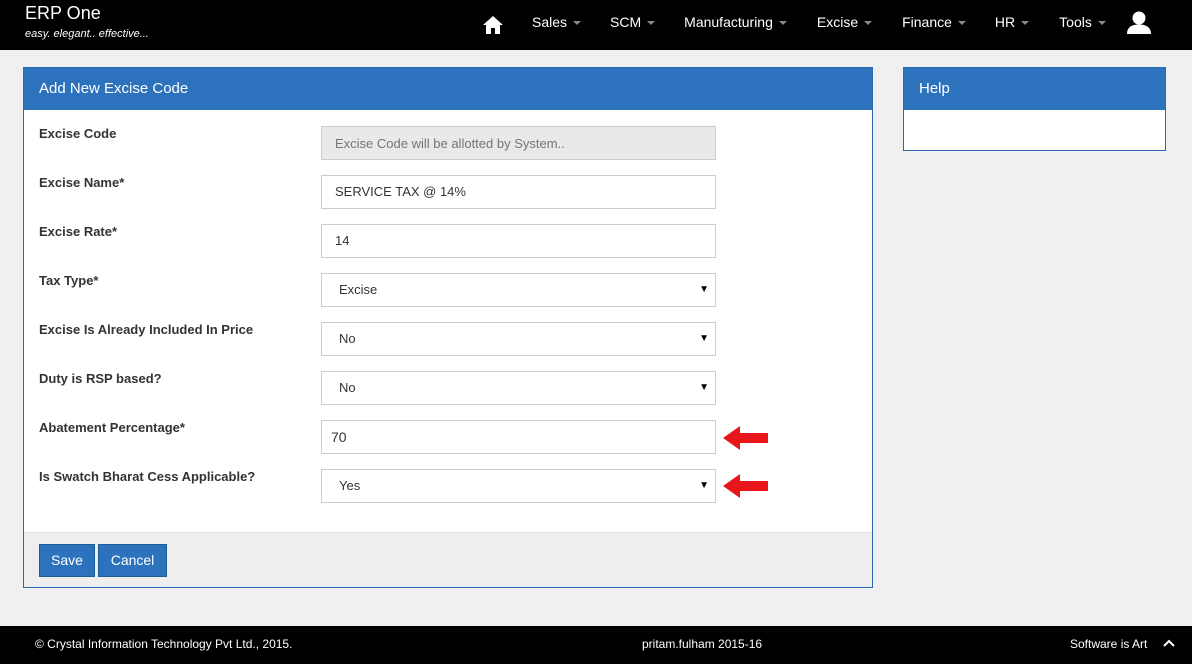 The width and height of the screenshot is (1192, 664). What do you see at coordinates (448, 89) in the screenshot?
I see `panel-title: Add New Excise Code` at bounding box center [448, 89].